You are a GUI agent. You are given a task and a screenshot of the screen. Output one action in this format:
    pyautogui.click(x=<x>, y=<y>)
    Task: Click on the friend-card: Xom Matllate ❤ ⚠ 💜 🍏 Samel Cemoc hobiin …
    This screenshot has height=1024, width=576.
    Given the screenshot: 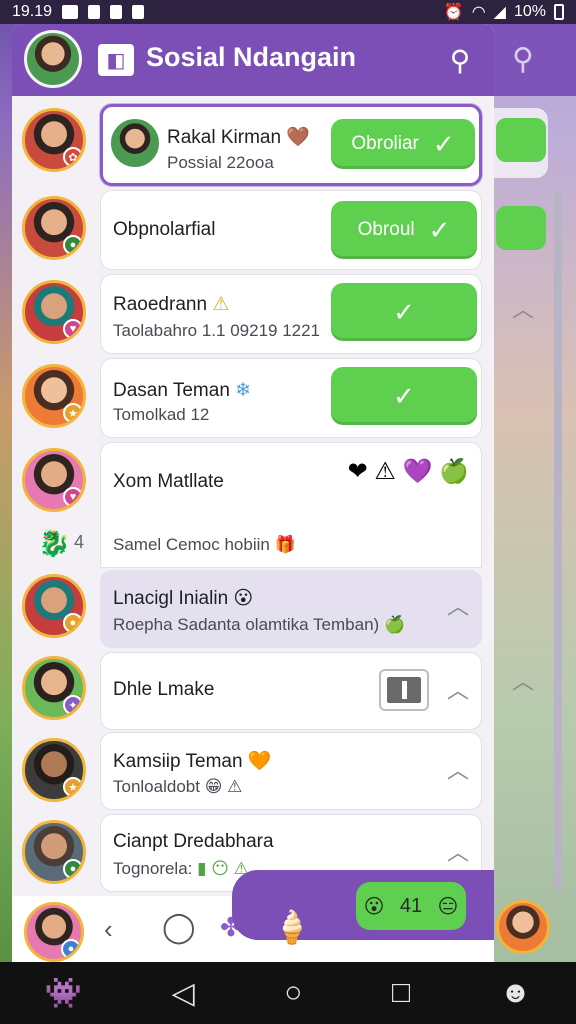 What is the action you would take?
    pyautogui.click(x=291, y=505)
    